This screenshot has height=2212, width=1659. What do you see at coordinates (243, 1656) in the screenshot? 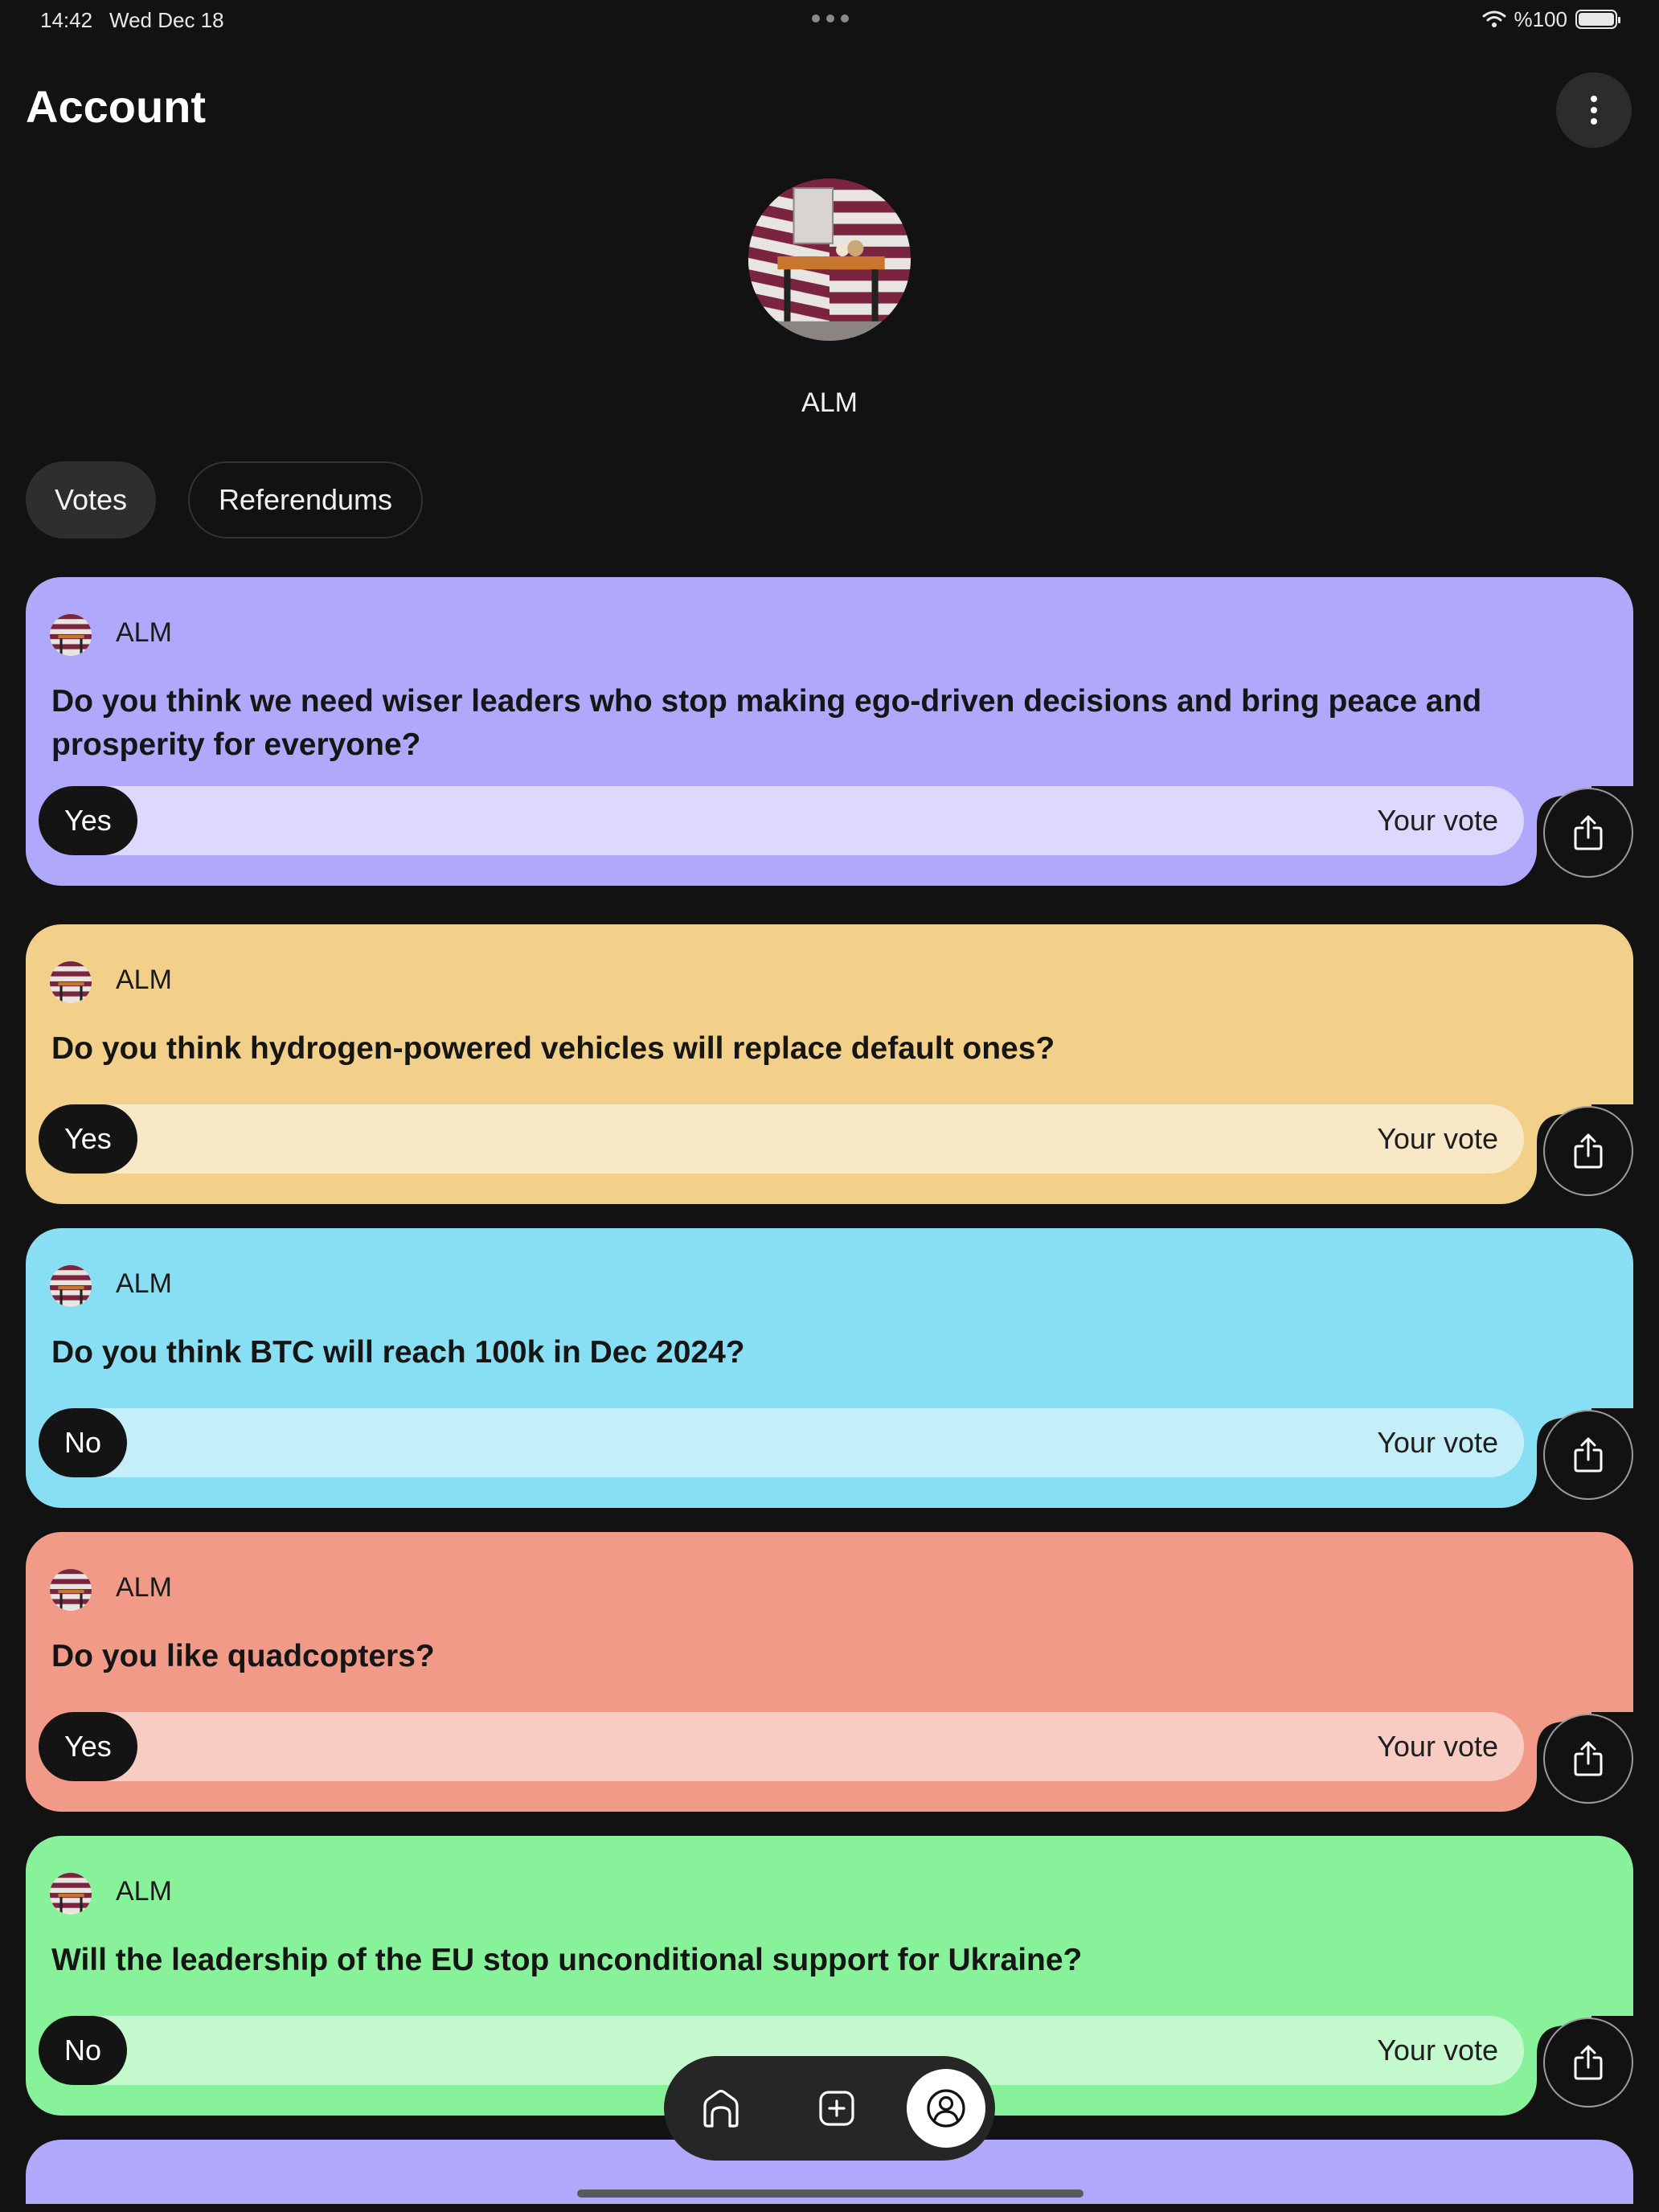
I see `question-text: Do you like quadcopters?` at bounding box center [243, 1656].